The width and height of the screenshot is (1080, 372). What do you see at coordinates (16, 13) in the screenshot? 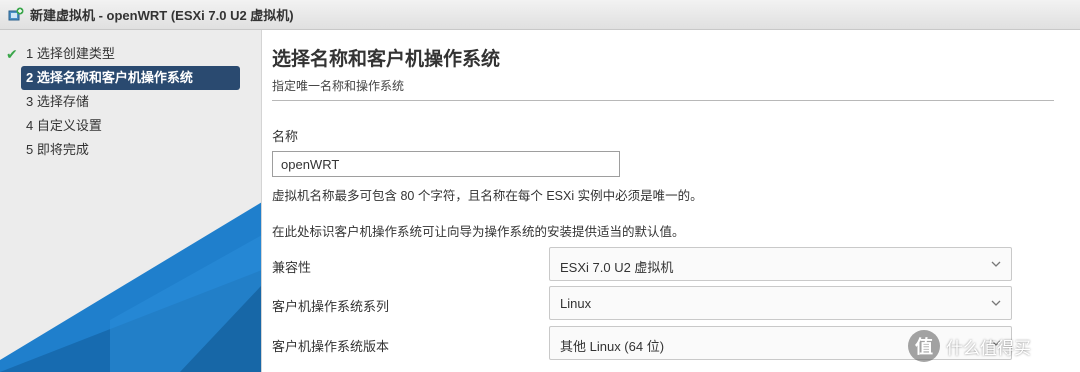
I see `vm-add-icon` at bounding box center [16, 13].